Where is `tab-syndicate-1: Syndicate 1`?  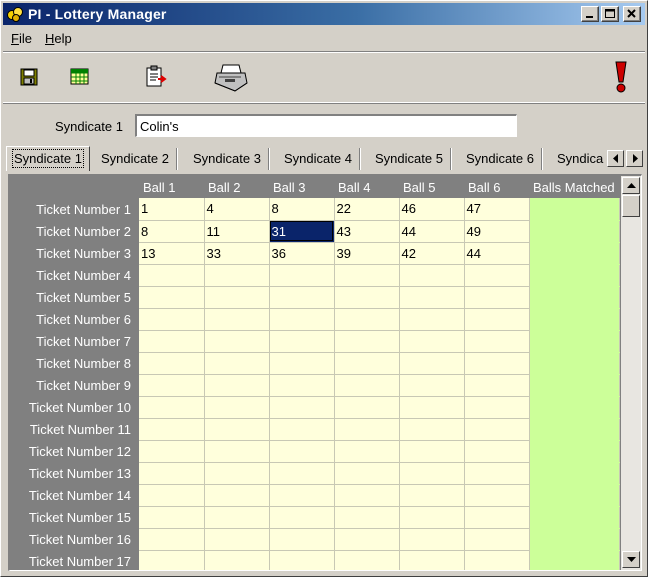
tab-syndicate-1: Syndicate 1 is located at coordinates (48, 158).